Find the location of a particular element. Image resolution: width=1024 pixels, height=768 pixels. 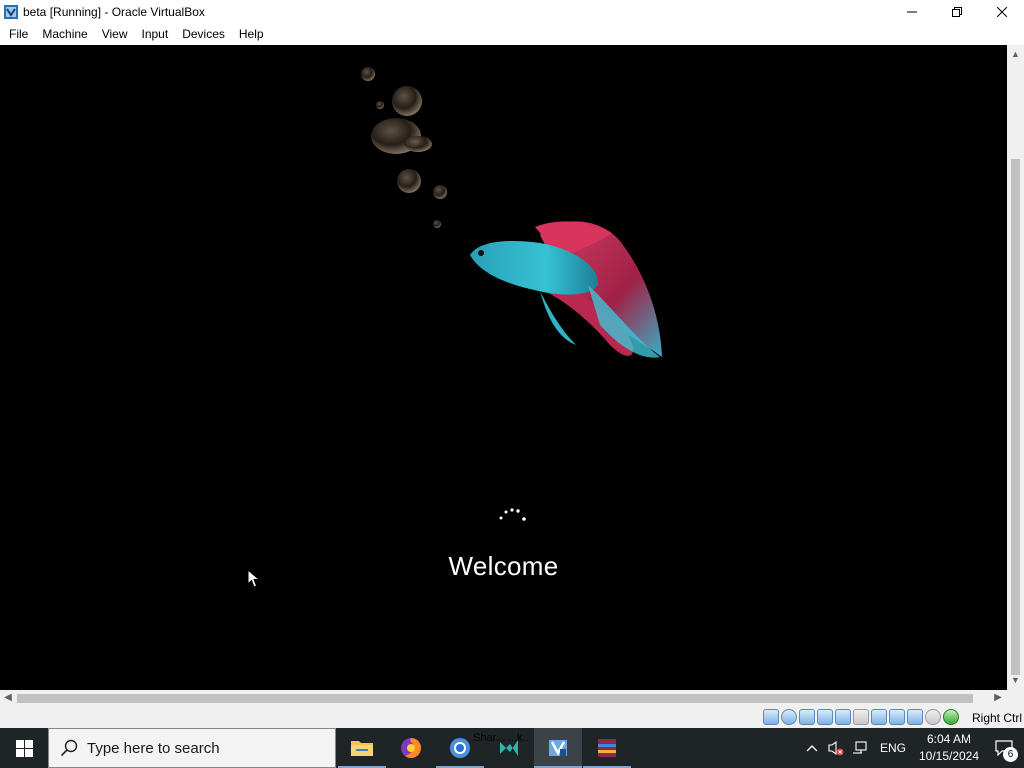

restore-button is located at coordinates (956, 11).